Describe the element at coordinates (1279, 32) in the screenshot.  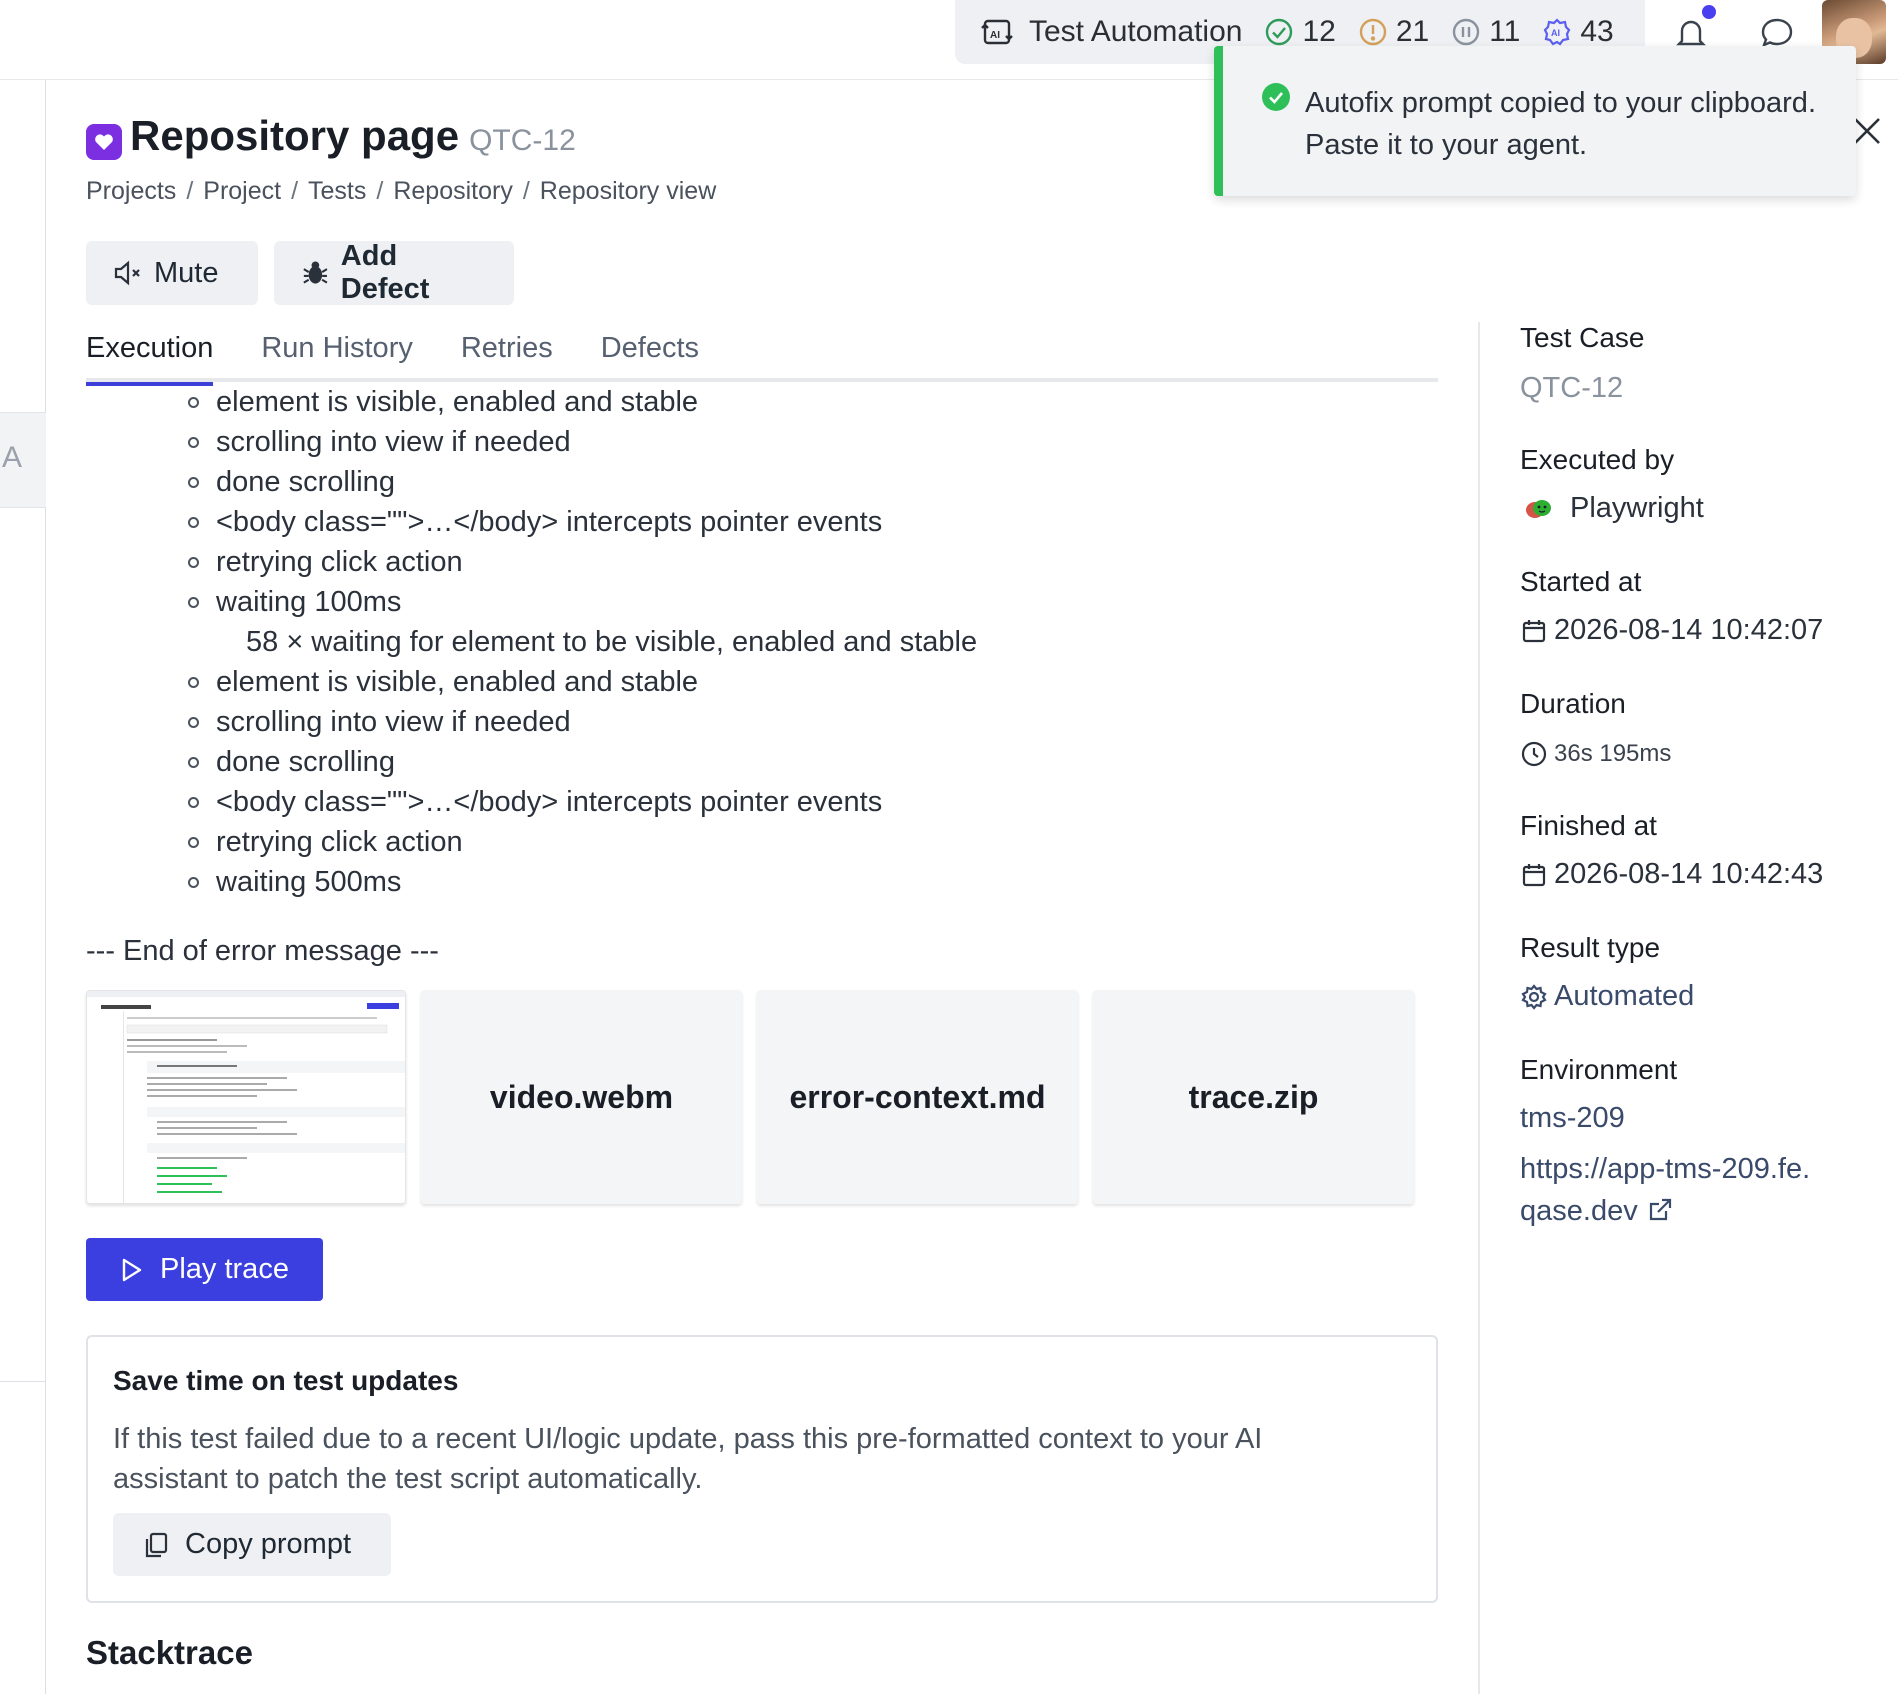
I see `check-circle-icon` at that location.